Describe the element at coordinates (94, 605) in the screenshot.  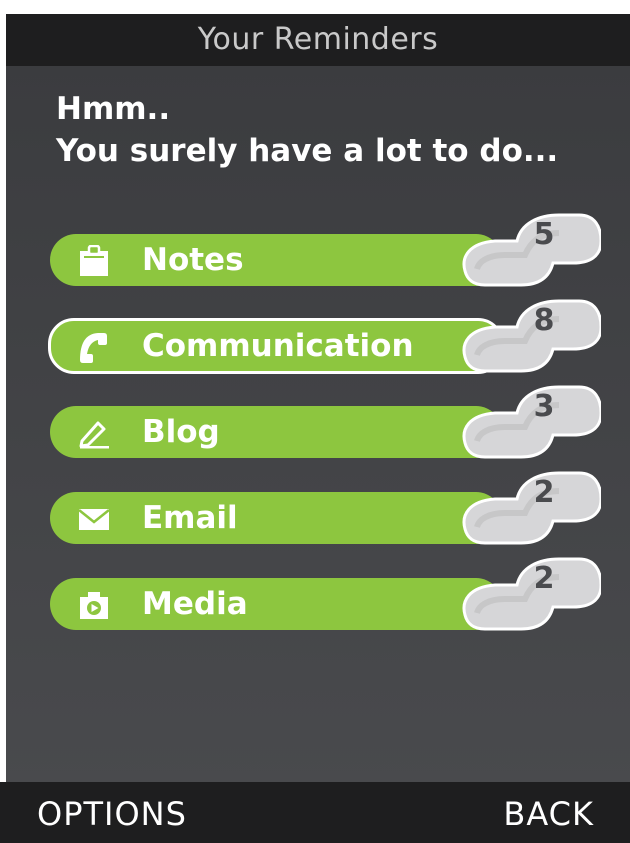
I see `camera-icon` at that location.